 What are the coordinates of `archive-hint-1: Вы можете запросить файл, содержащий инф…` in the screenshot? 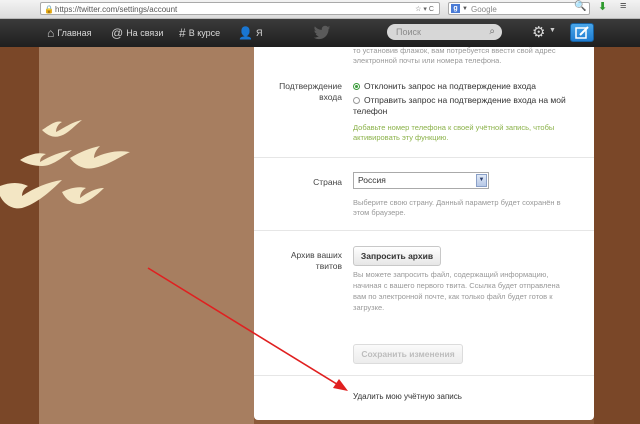 It's located at (451, 274).